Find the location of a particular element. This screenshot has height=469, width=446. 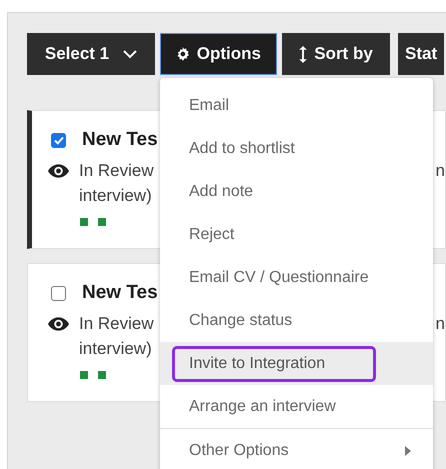

settings-icon is located at coordinates (183, 54).